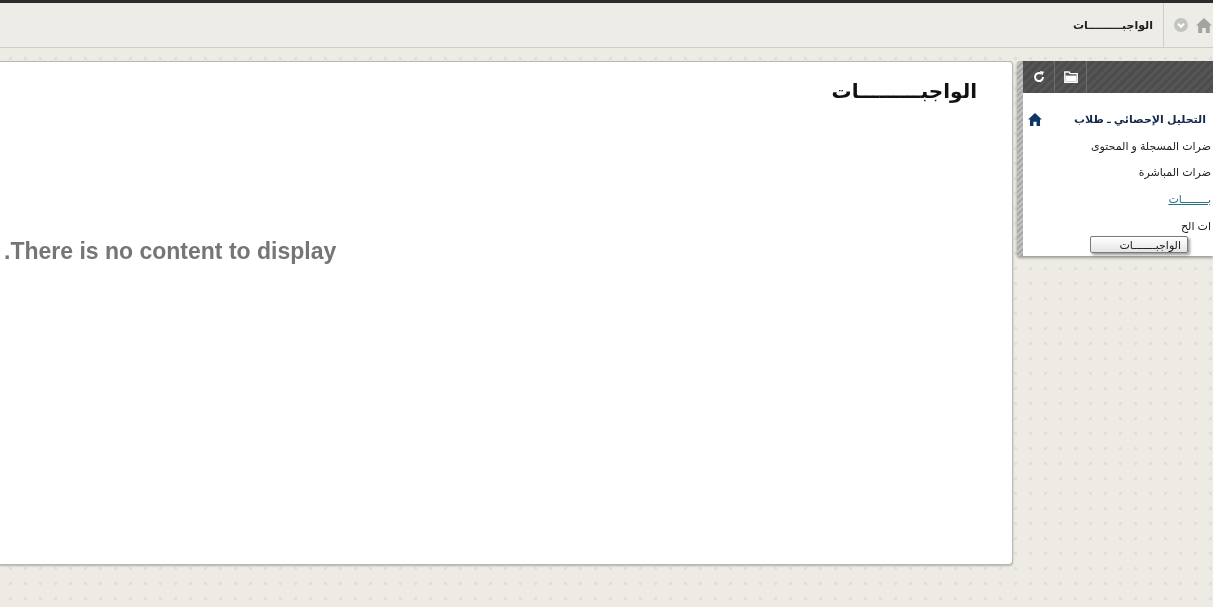 The height and width of the screenshot is (607, 1213). What do you see at coordinates (1151, 146) in the screenshot?
I see `menu-link: ضرات المسجلة و المحتوى` at bounding box center [1151, 146].